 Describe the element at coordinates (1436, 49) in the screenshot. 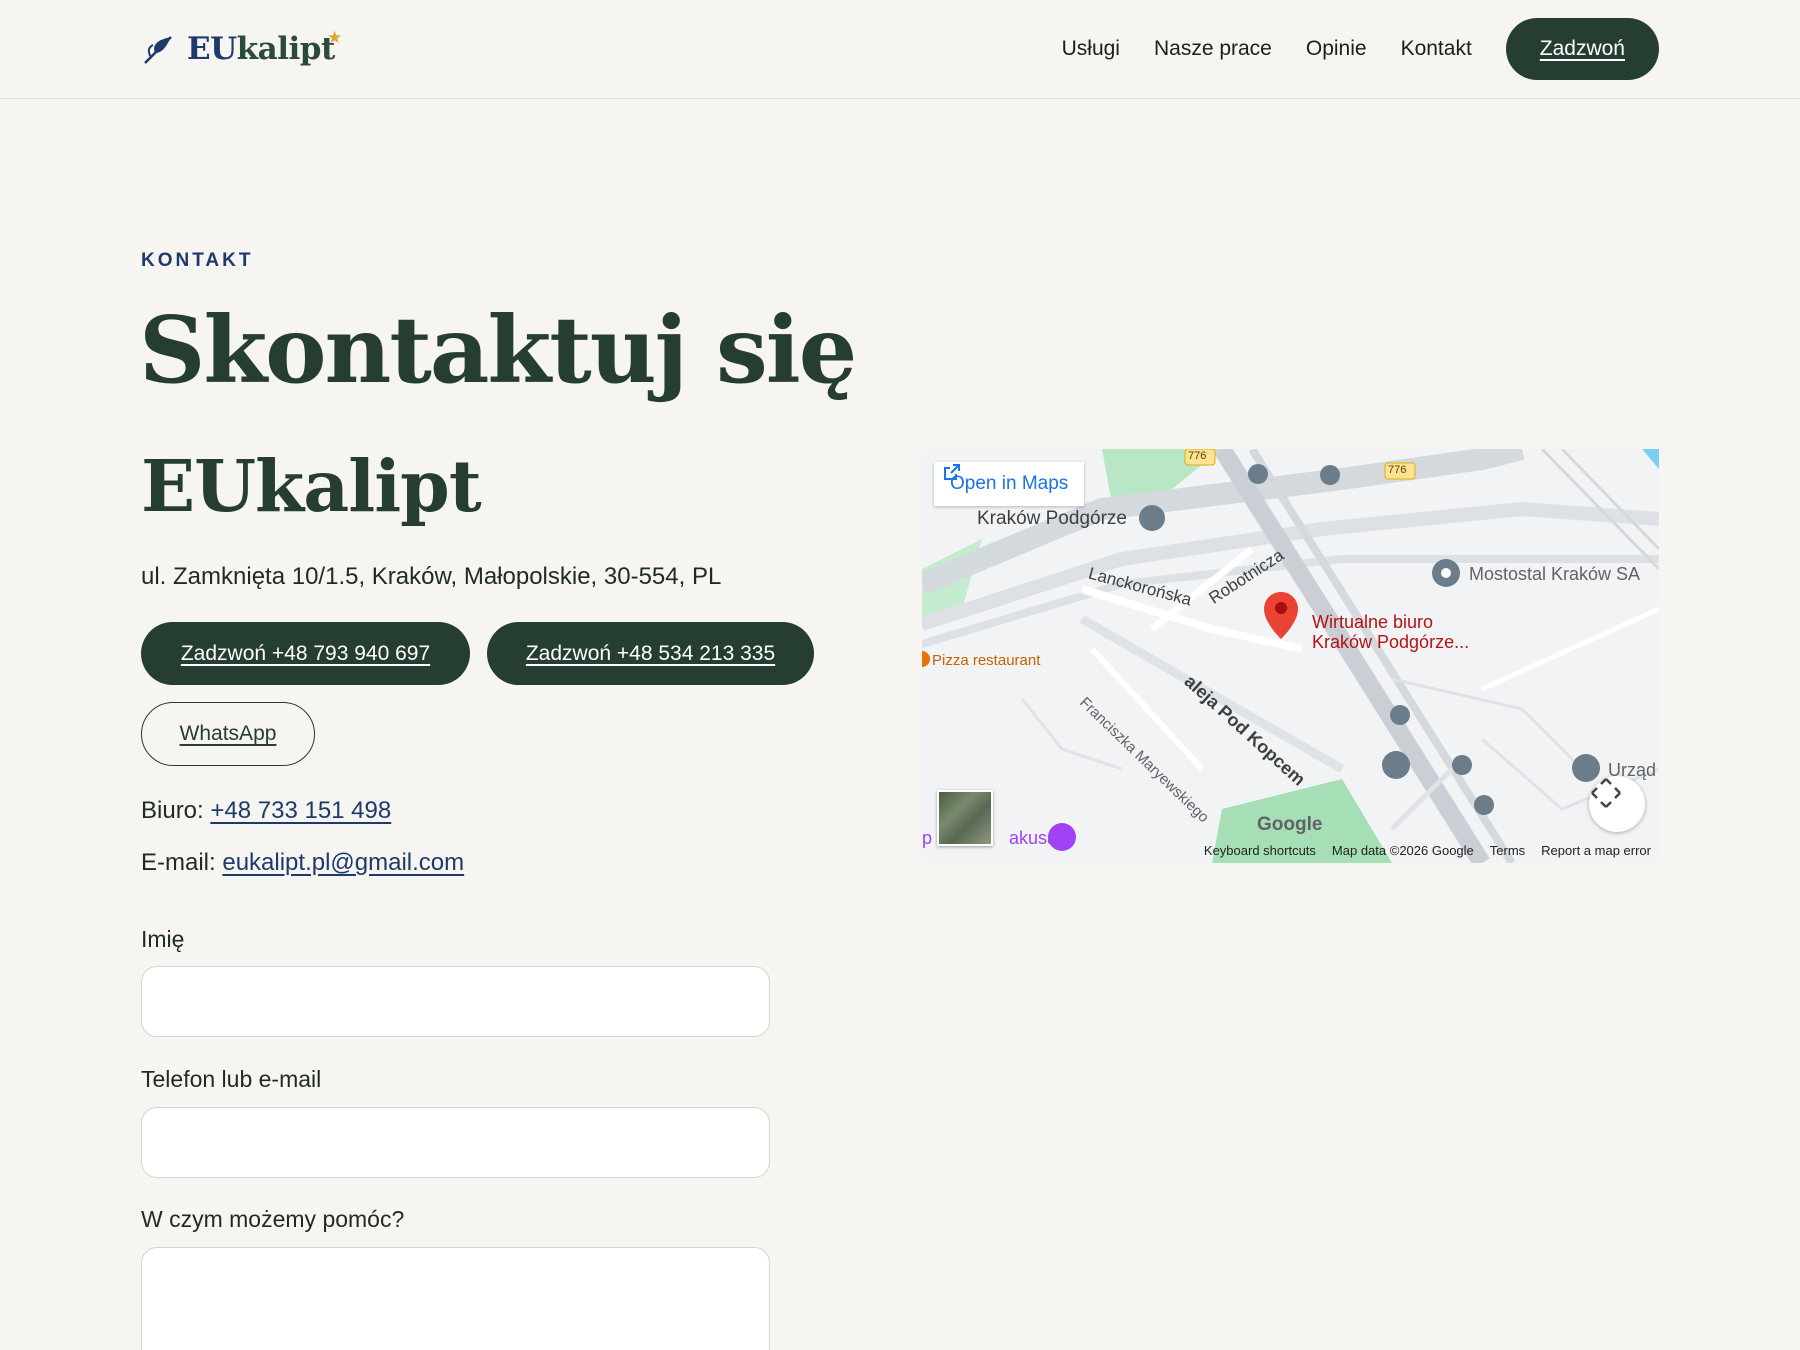

I see `nav-item-kontakt: Kontakt` at that location.